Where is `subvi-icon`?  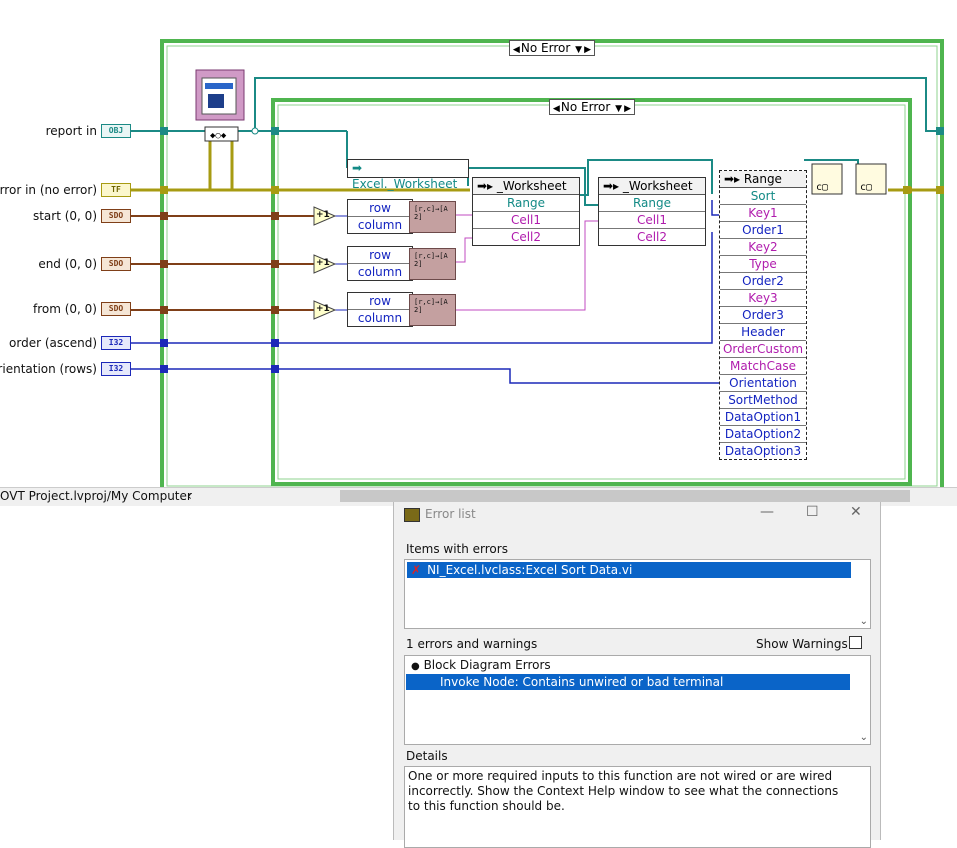 subvi-icon is located at coordinates (220, 95).